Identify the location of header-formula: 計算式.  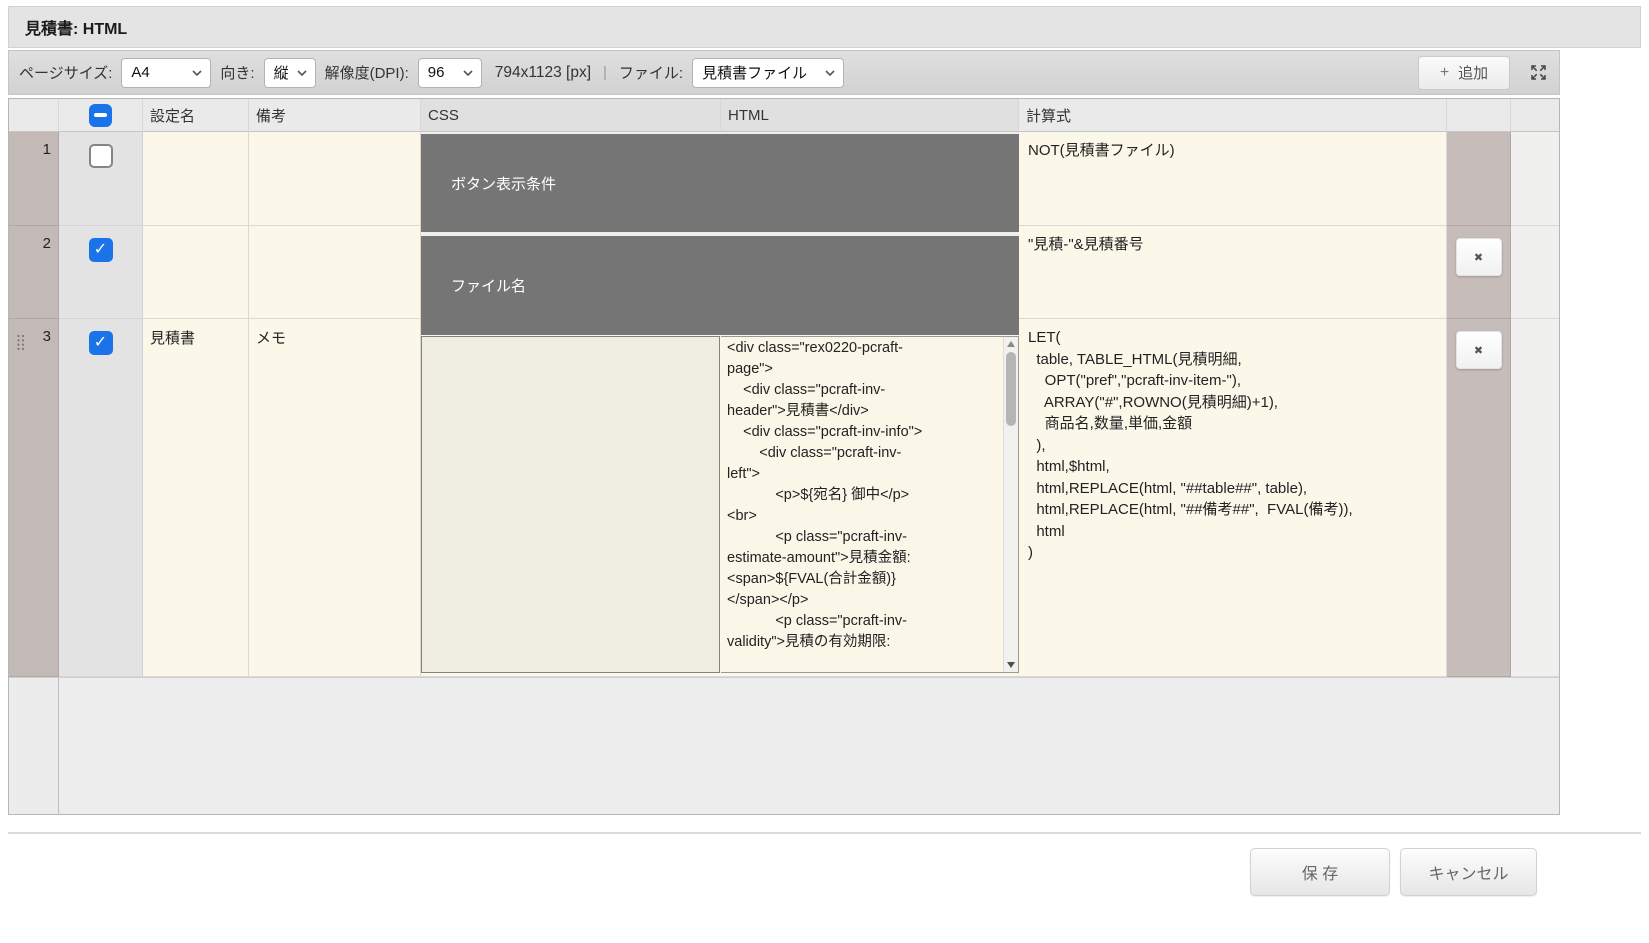
(1233, 115).